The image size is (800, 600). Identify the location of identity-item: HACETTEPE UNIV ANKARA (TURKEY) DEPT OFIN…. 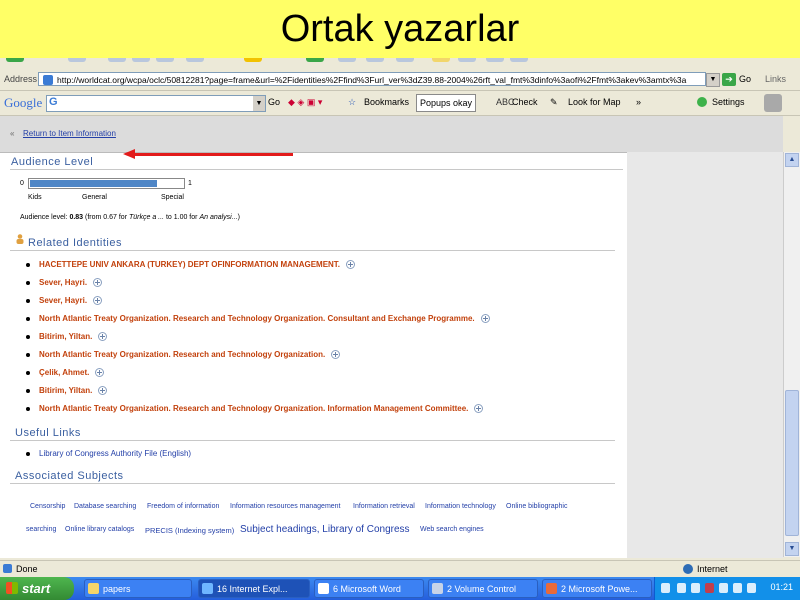
(191, 265).